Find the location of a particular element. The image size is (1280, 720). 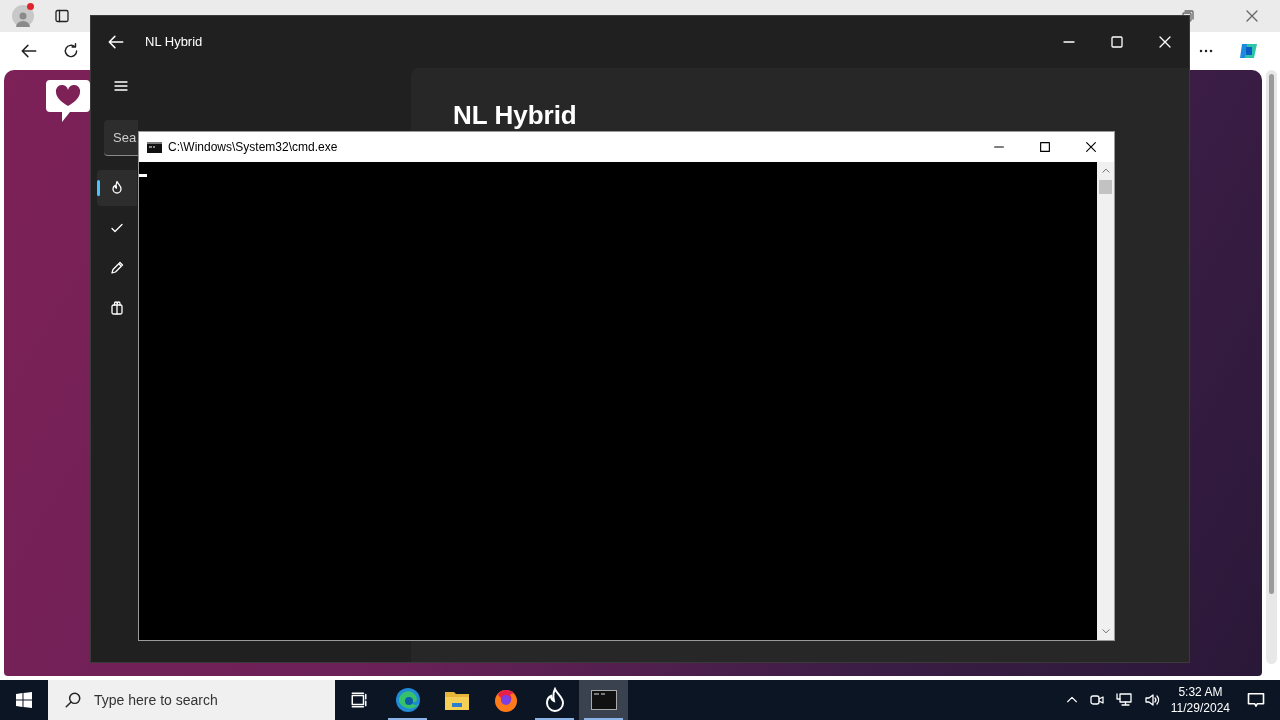

network-icon is located at coordinates (1123, 700).